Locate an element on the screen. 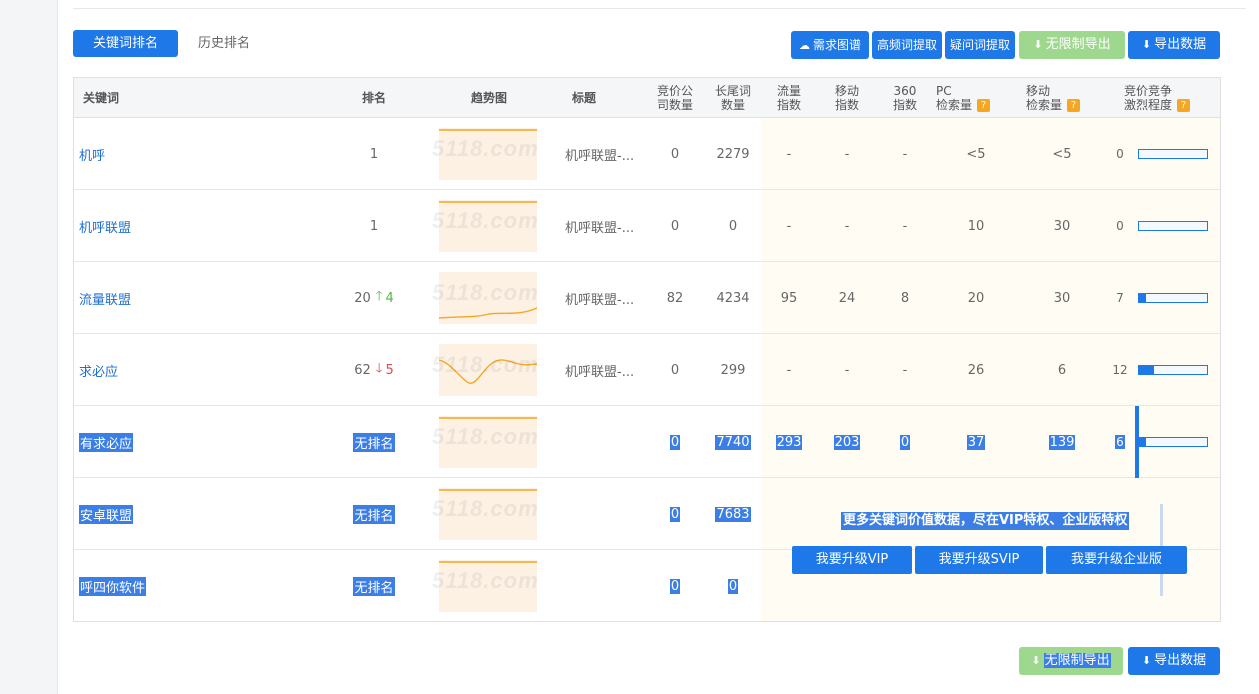 This screenshot has width=1259, height=694. demand-map-label: 需求图谱 is located at coordinates (836, 45).